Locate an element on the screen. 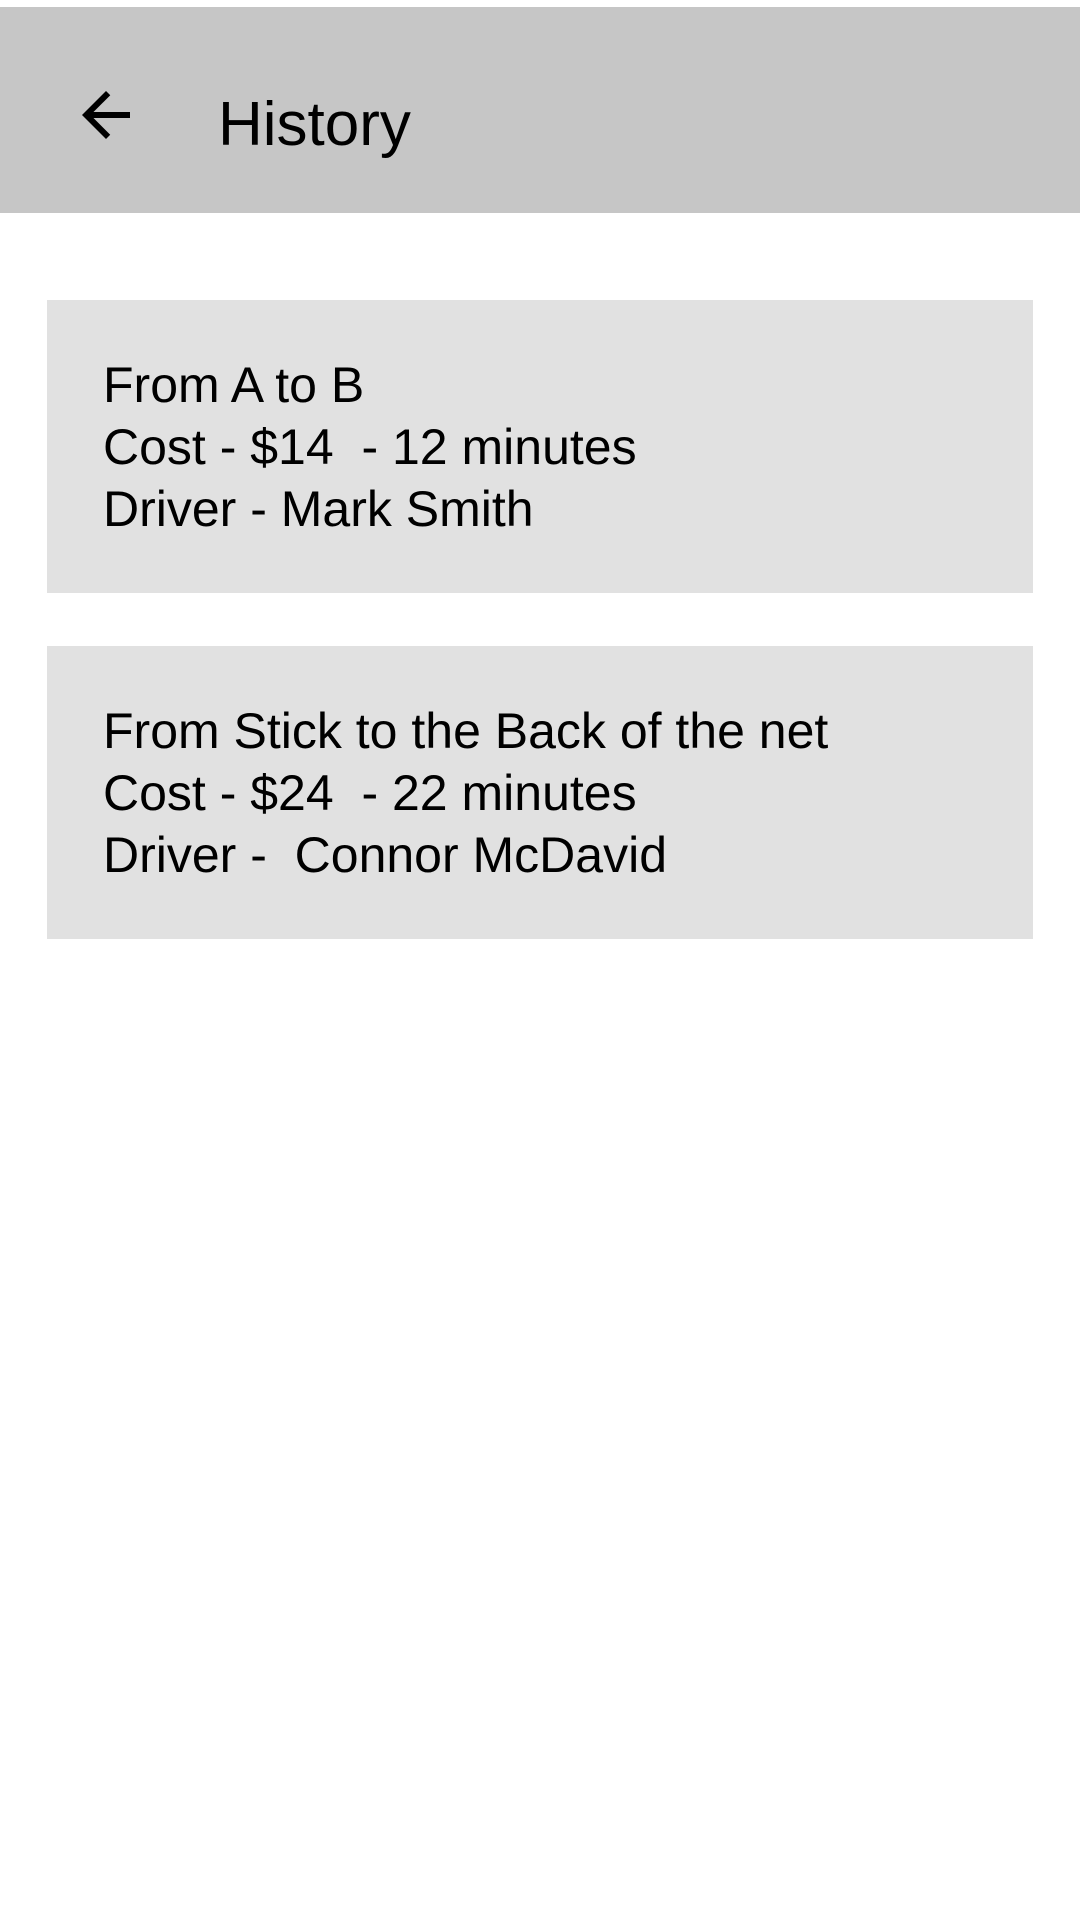 This screenshot has width=1080, height=1920. trip-cost-time: Cost - $24 - 22 minutes is located at coordinates (370, 793).